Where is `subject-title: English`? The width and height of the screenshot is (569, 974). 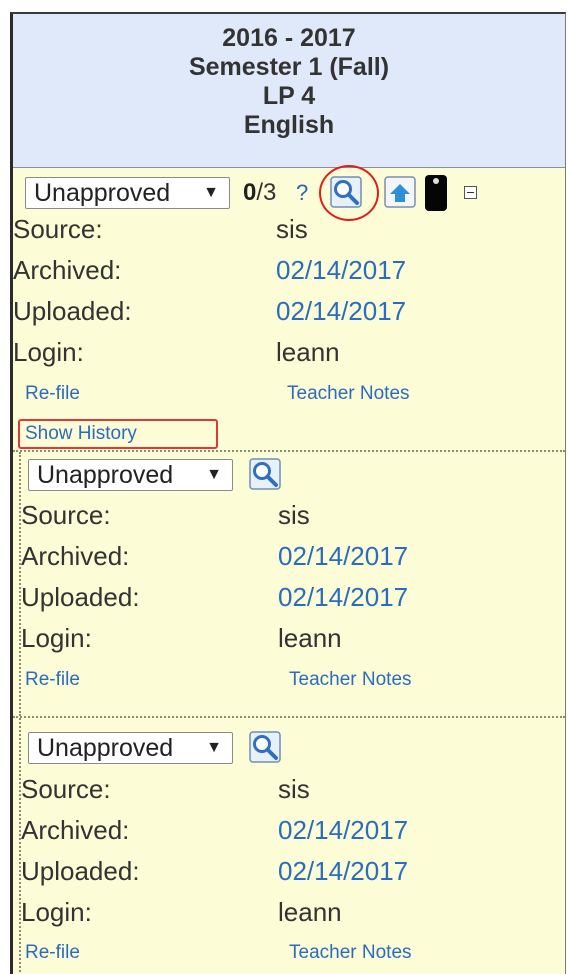
subject-title: English is located at coordinates (289, 125).